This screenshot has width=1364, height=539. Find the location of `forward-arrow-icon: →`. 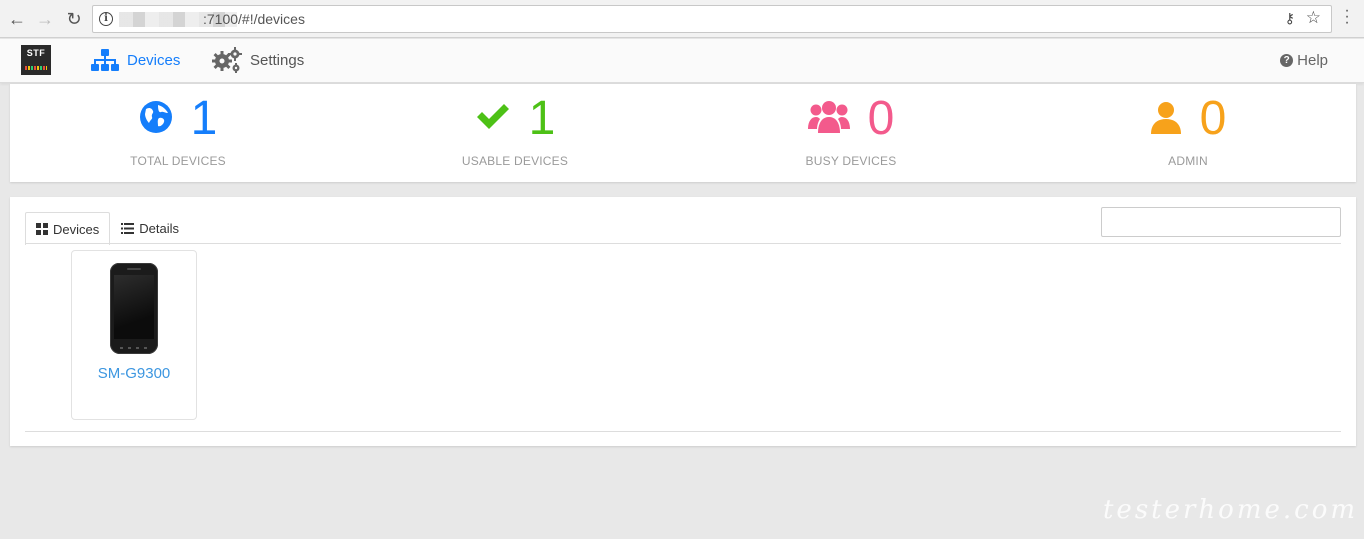

forward-arrow-icon: → is located at coordinates (45, 19).